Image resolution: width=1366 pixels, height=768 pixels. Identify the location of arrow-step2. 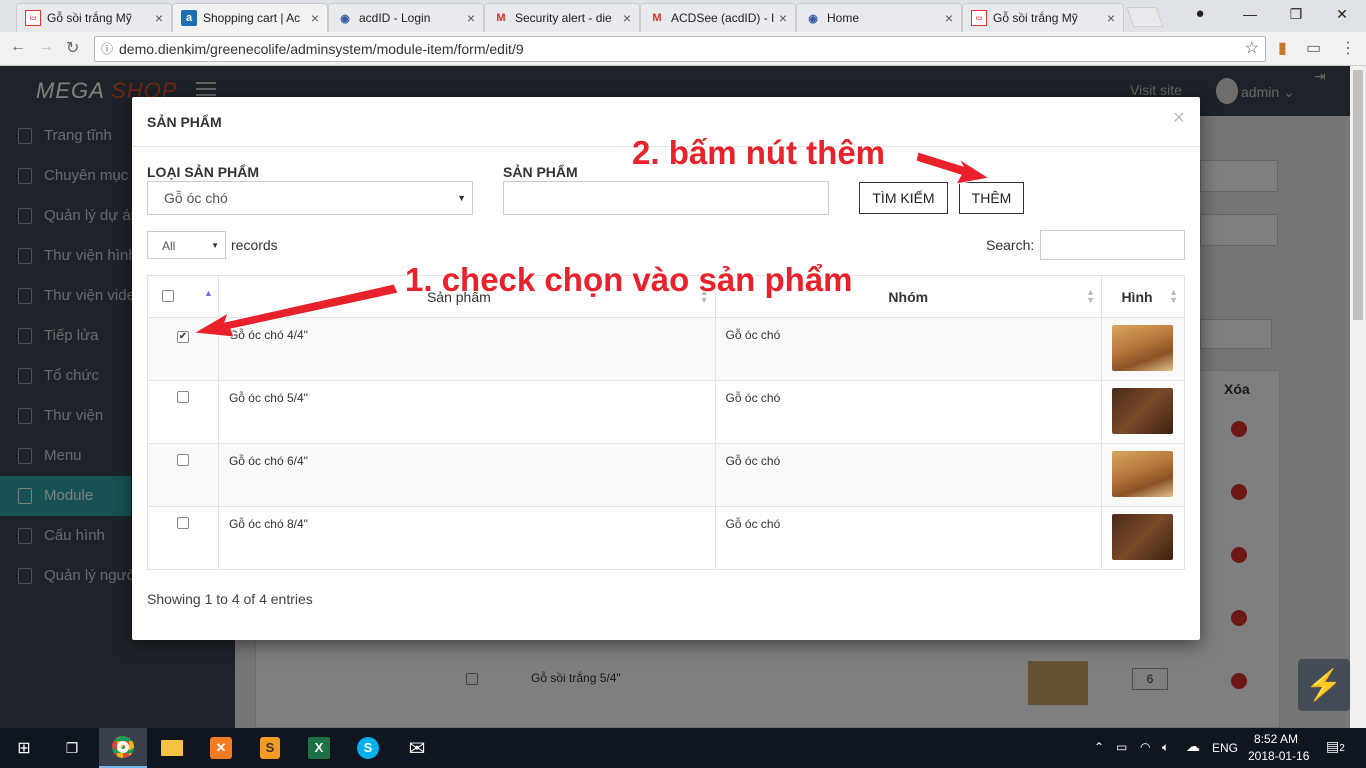
(953, 168).